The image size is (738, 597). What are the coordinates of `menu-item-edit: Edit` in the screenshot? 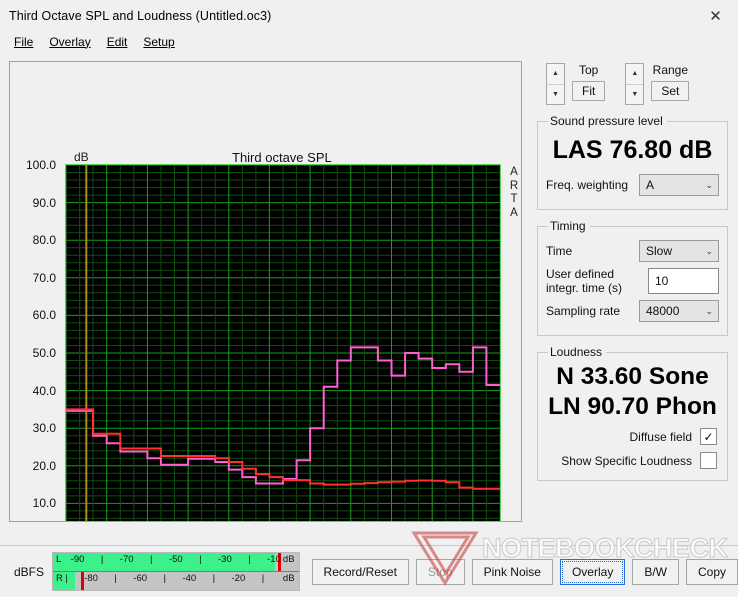 It's located at (117, 42).